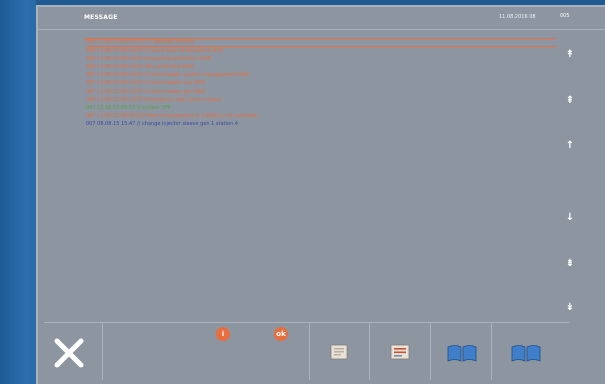  I want to click on document-list-icon, so click(400, 352).